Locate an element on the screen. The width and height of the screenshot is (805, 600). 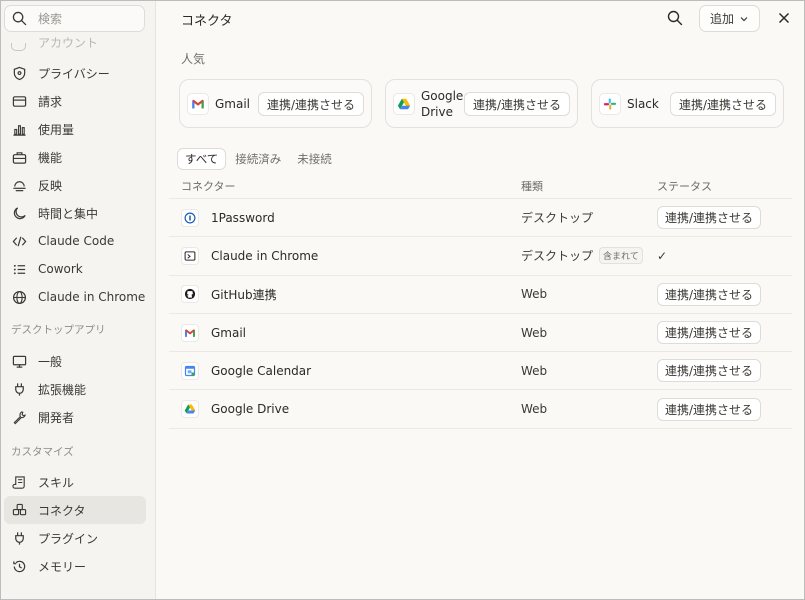
credit-card-icon is located at coordinates (19, 101).